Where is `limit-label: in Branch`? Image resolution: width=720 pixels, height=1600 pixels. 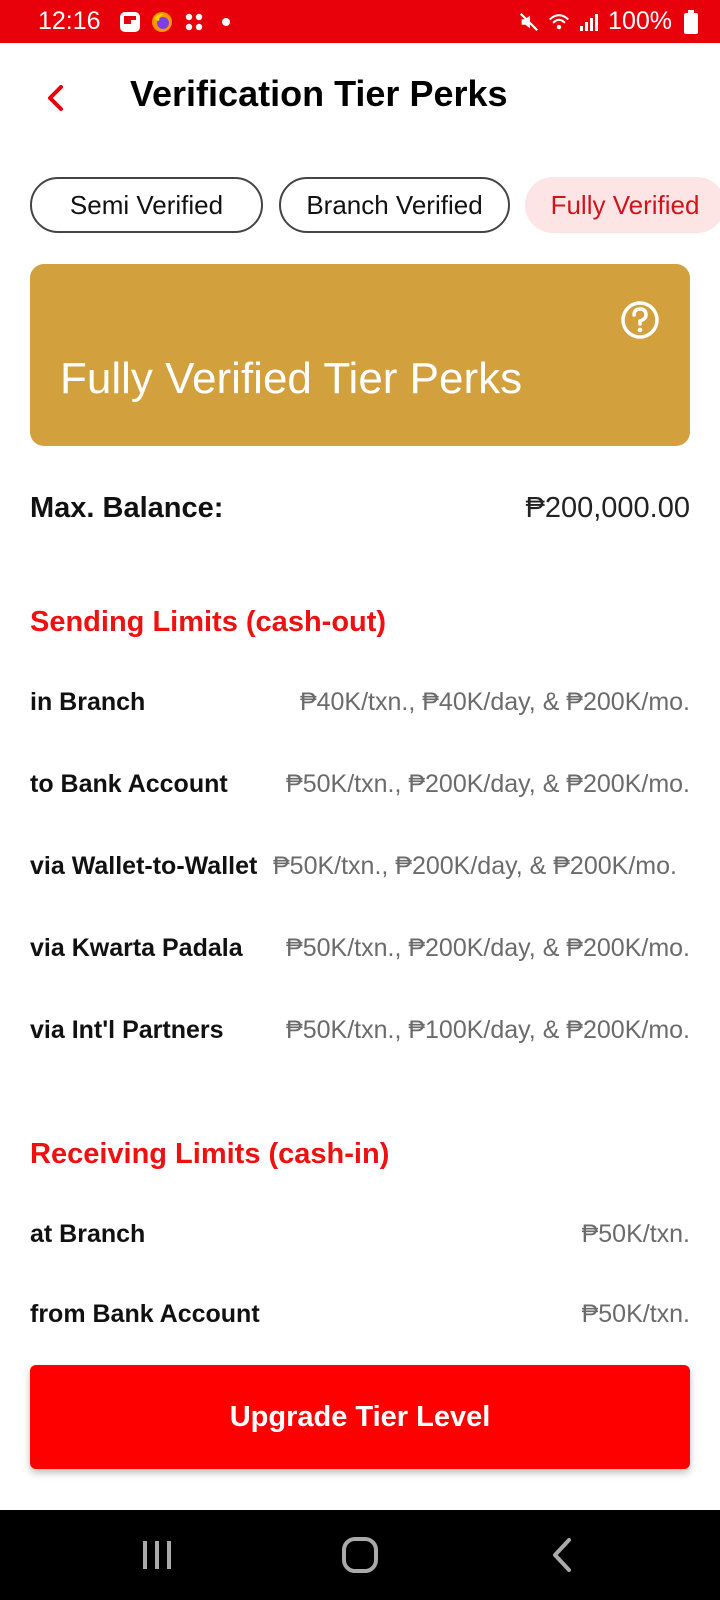
limit-label: in Branch is located at coordinates (88, 702).